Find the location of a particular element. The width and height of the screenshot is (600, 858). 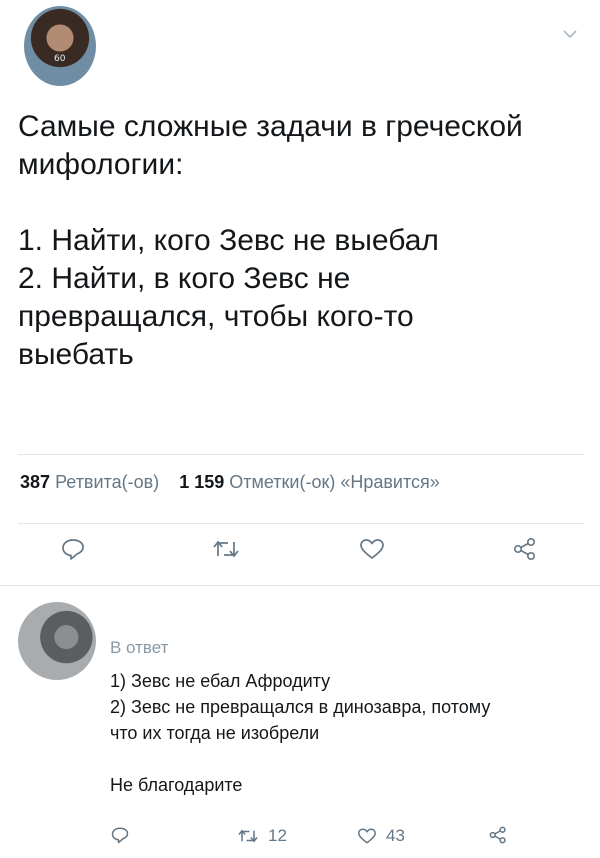

like-button is located at coordinates (372, 549).